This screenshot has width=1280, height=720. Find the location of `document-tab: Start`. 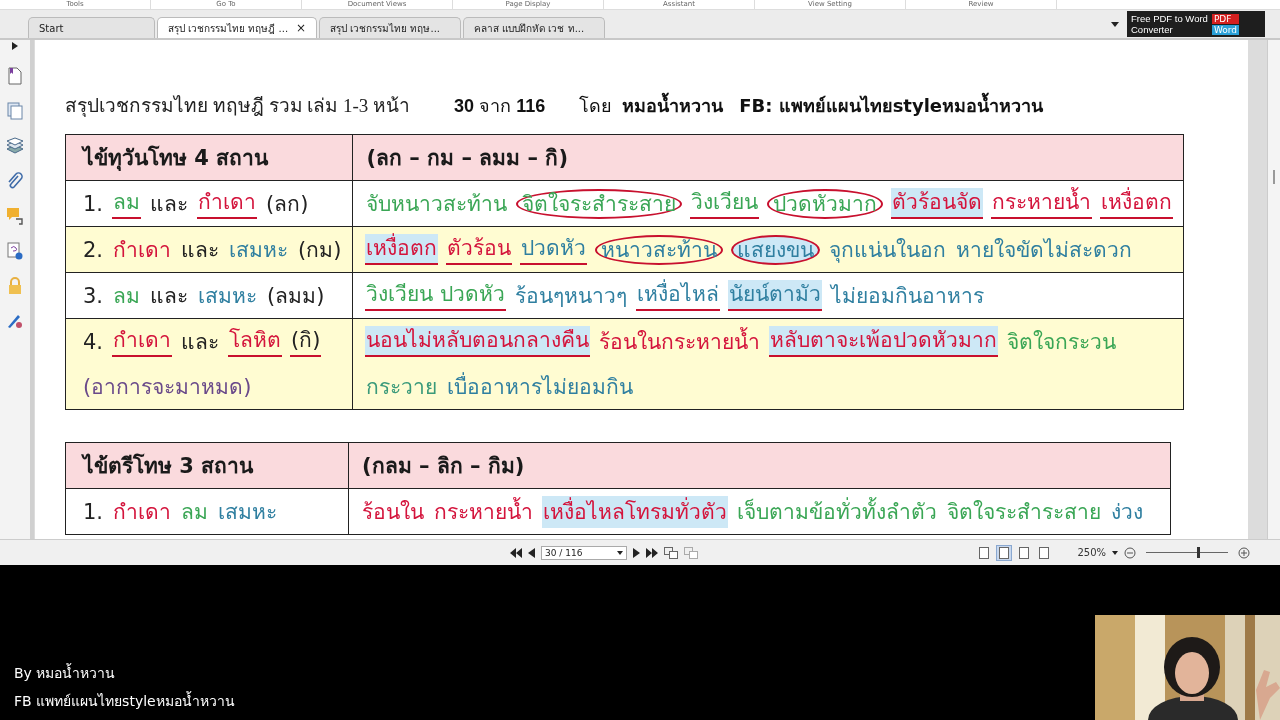

document-tab: Start is located at coordinates (91, 27).